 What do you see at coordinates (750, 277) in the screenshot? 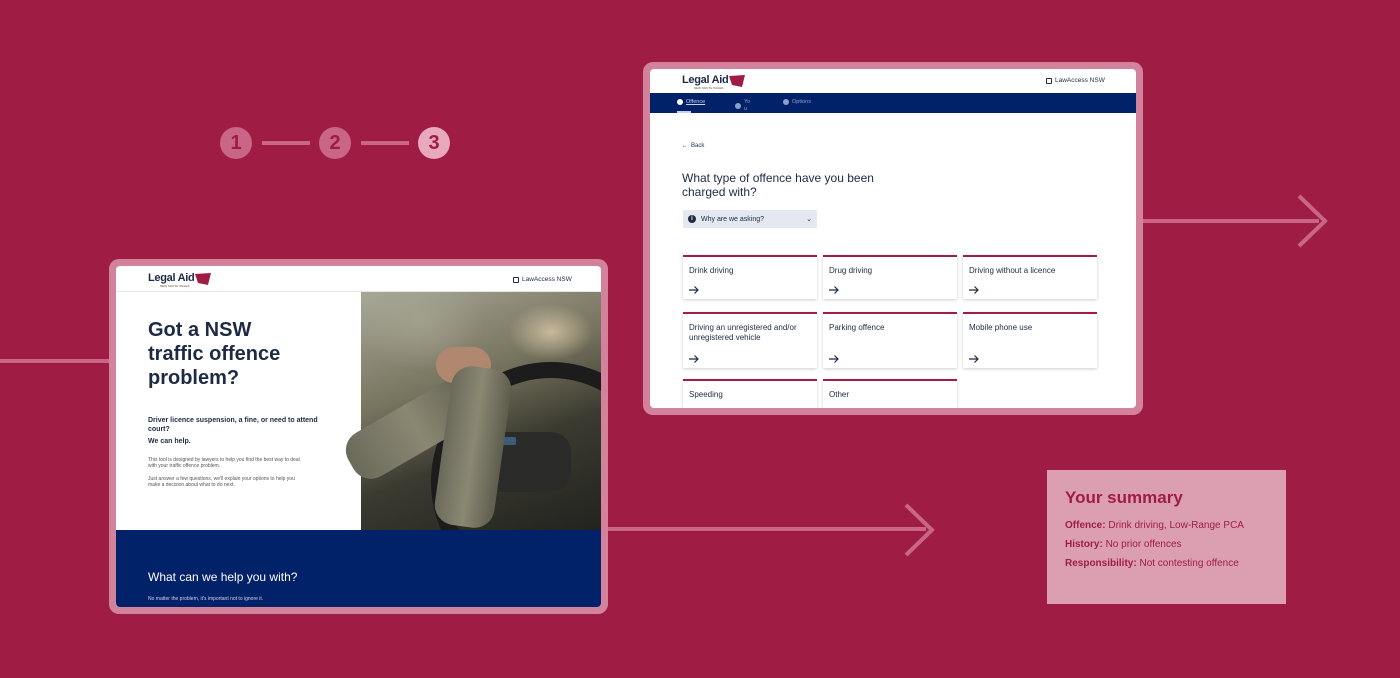
I see `offence-card-drink-driving: Drink driving` at bounding box center [750, 277].